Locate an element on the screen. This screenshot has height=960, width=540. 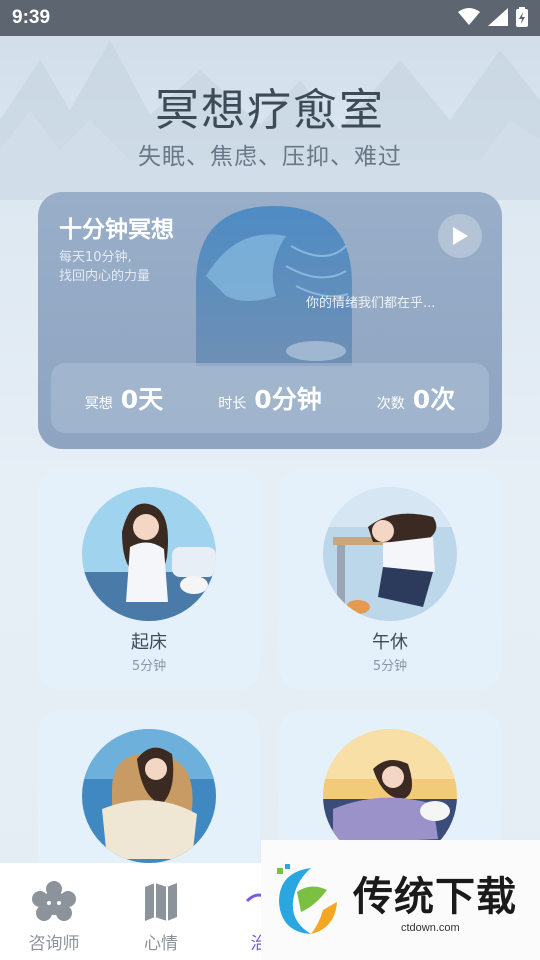
watermark-logo-icon is located at coordinates (307, 899).